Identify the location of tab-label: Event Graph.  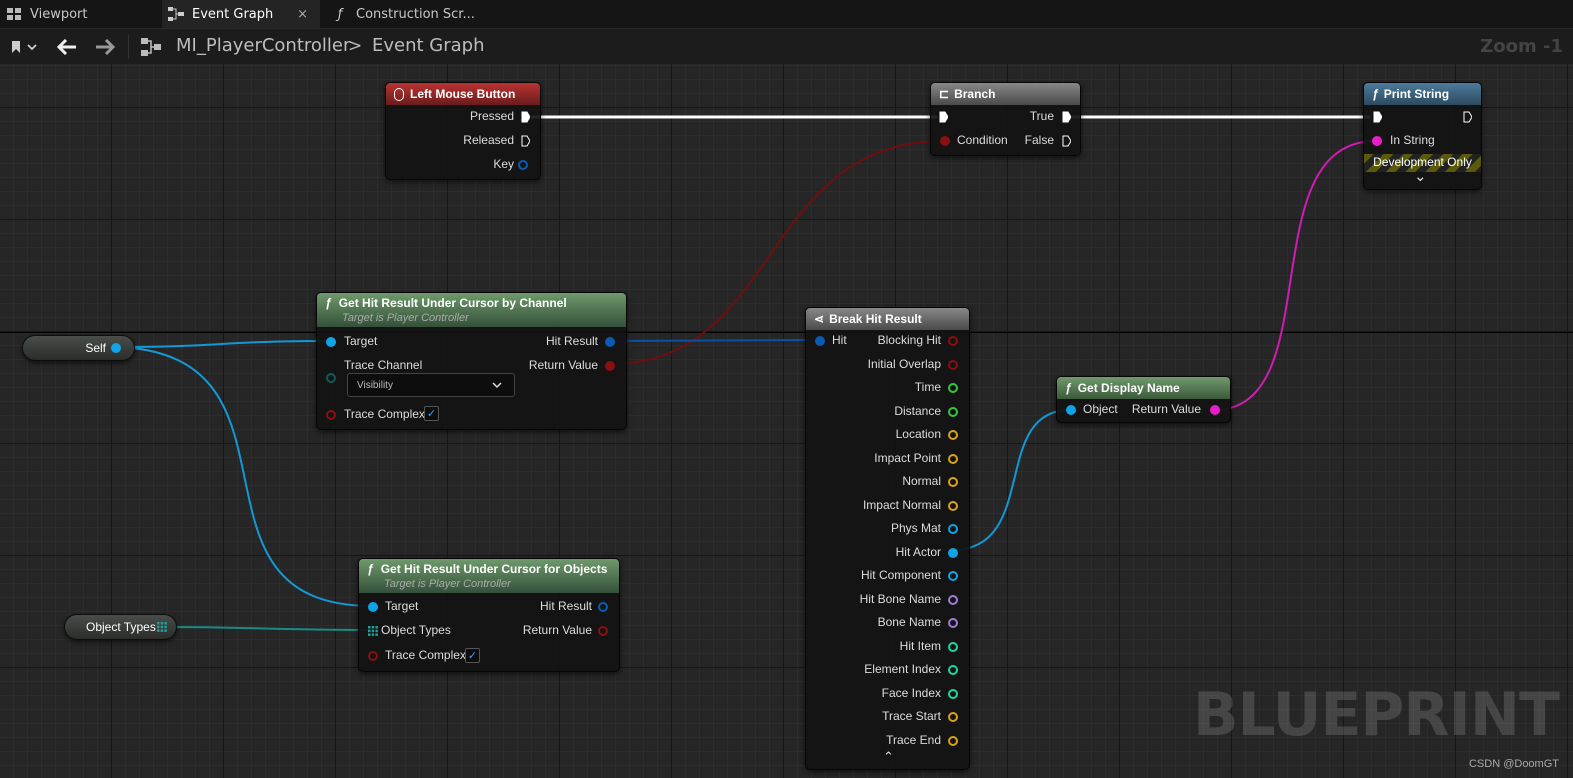
(233, 14).